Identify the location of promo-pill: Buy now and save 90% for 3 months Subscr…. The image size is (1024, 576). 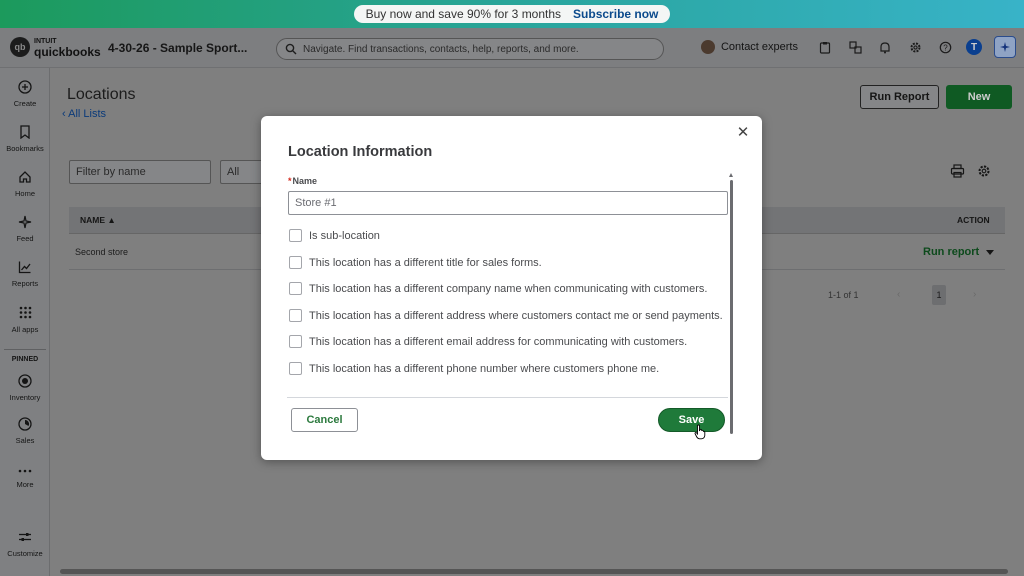
(512, 14).